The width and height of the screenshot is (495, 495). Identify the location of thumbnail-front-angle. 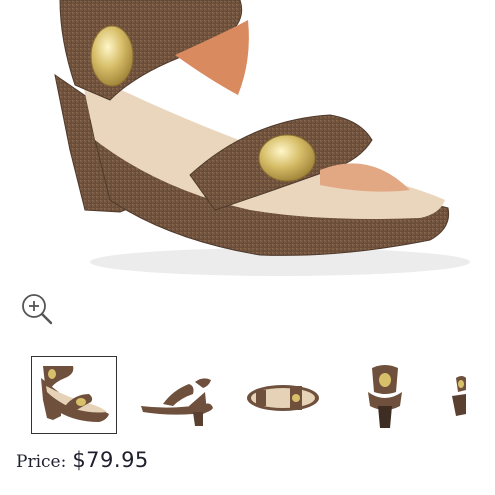
(74, 395).